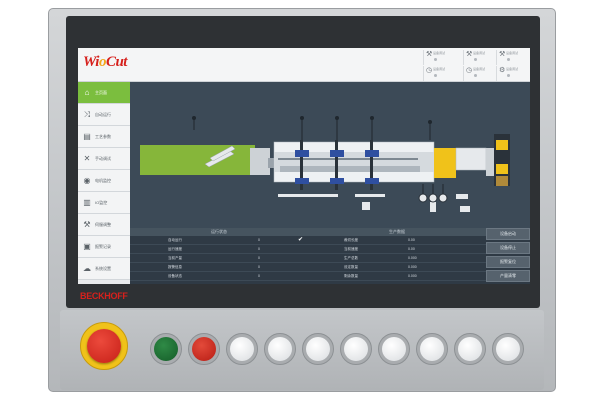  I want to click on sidebar-item-alarm-log: ▣ 报警记录, so click(104, 247).